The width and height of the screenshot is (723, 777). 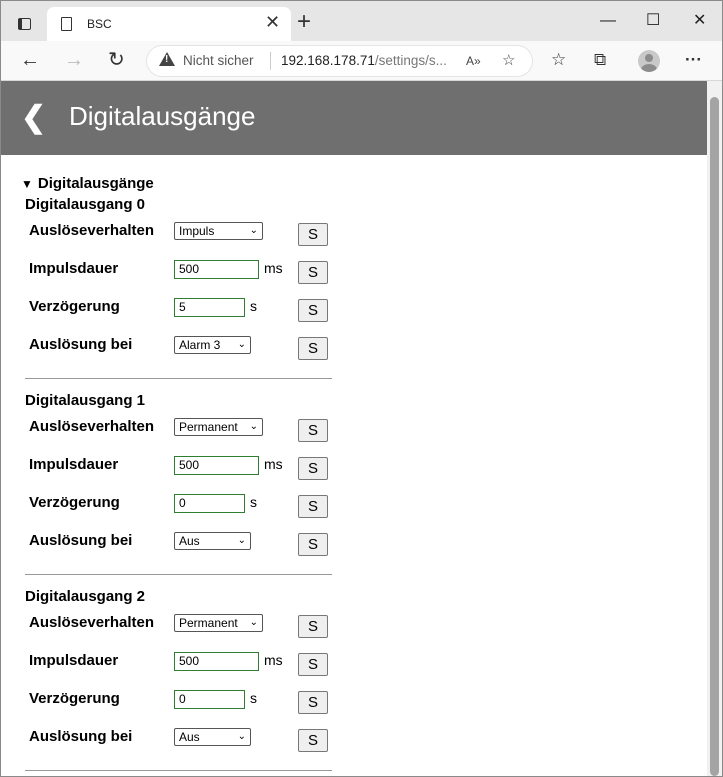 I want to click on read-aloud-icon: A», so click(x=473, y=61).